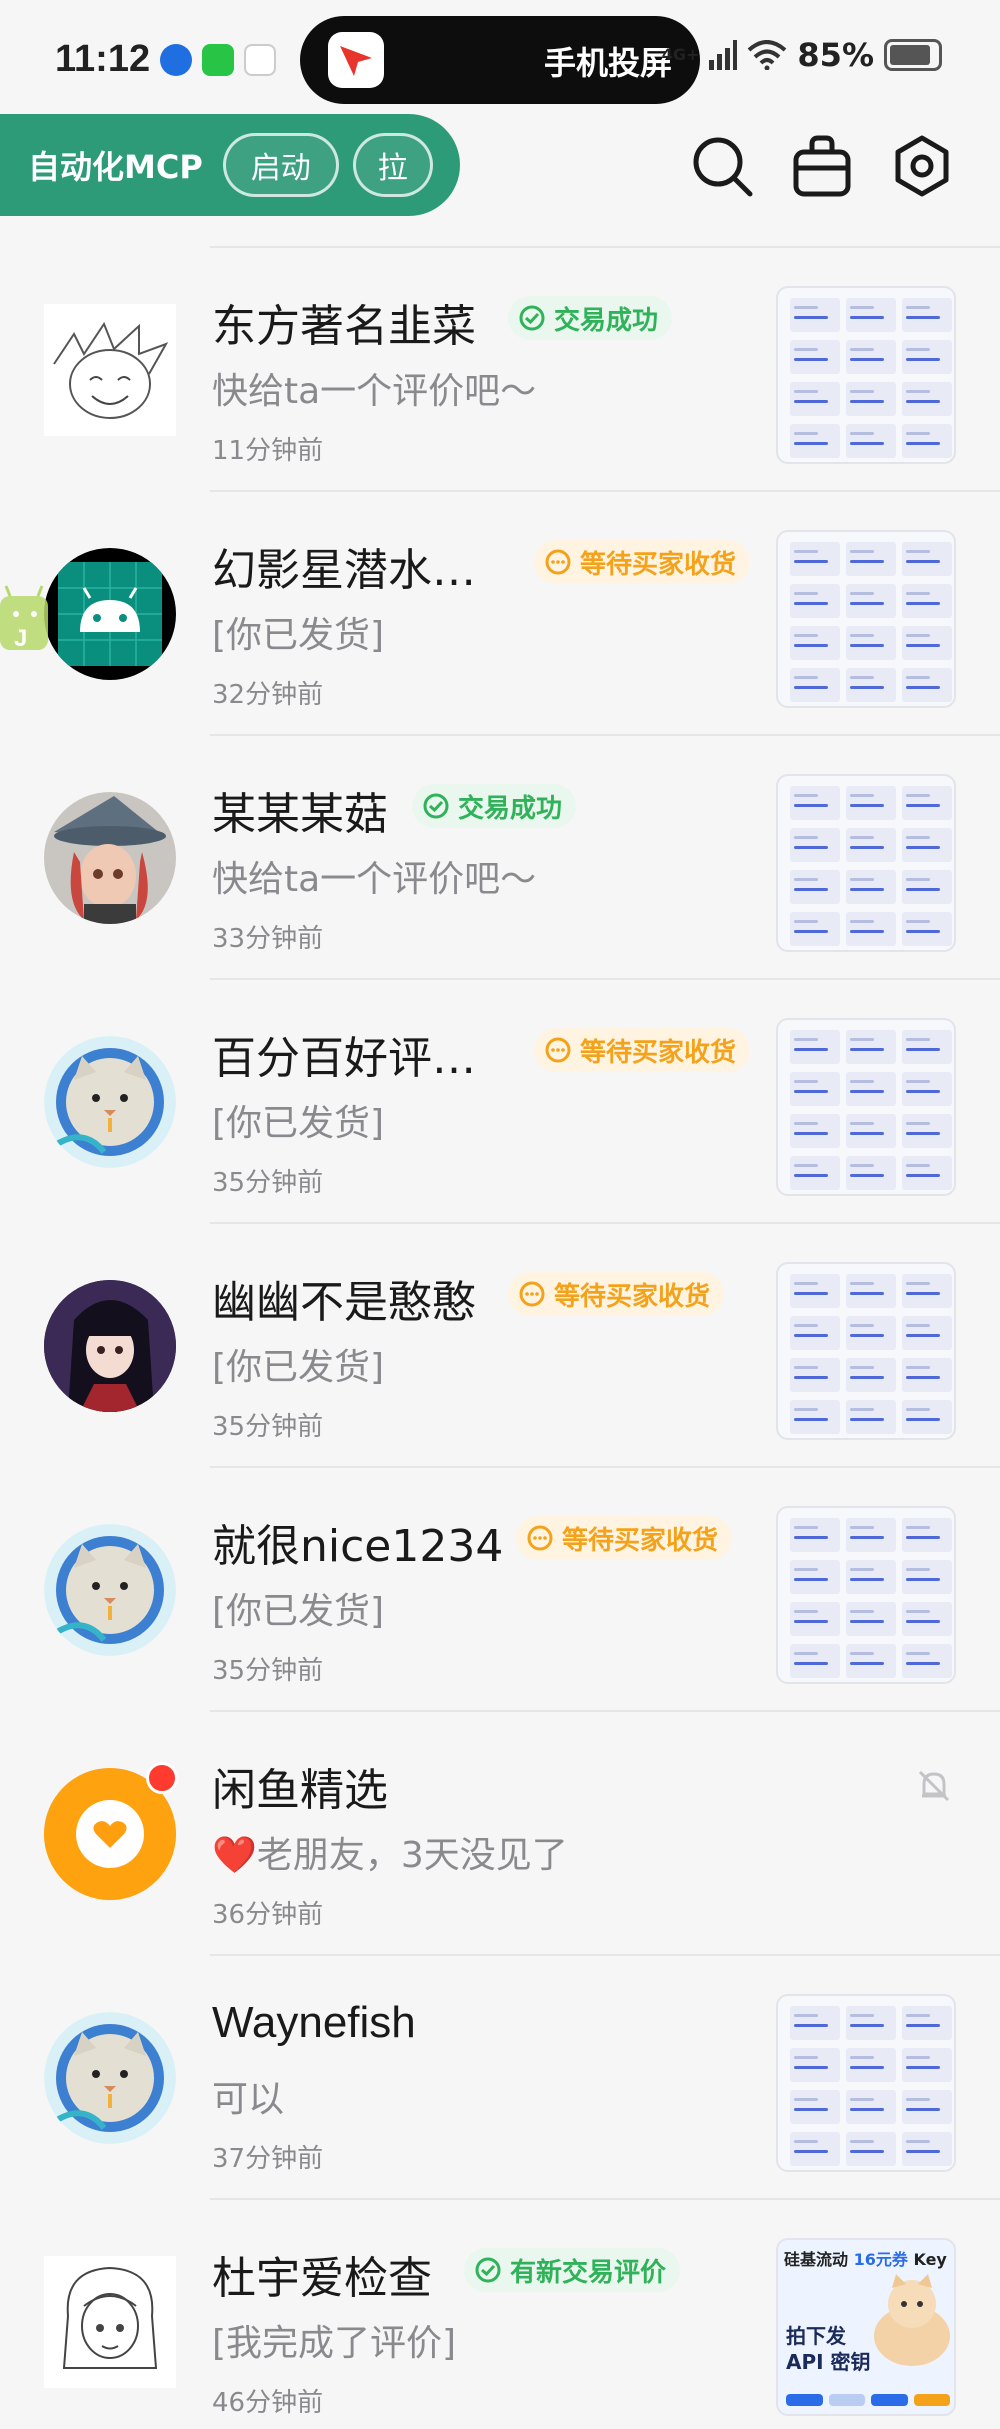 The height and width of the screenshot is (2429, 1000). What do you see at coordinates (176, 60) in the screenshot?
I see `browser-notification-icon` at bounding box center [176, 60].